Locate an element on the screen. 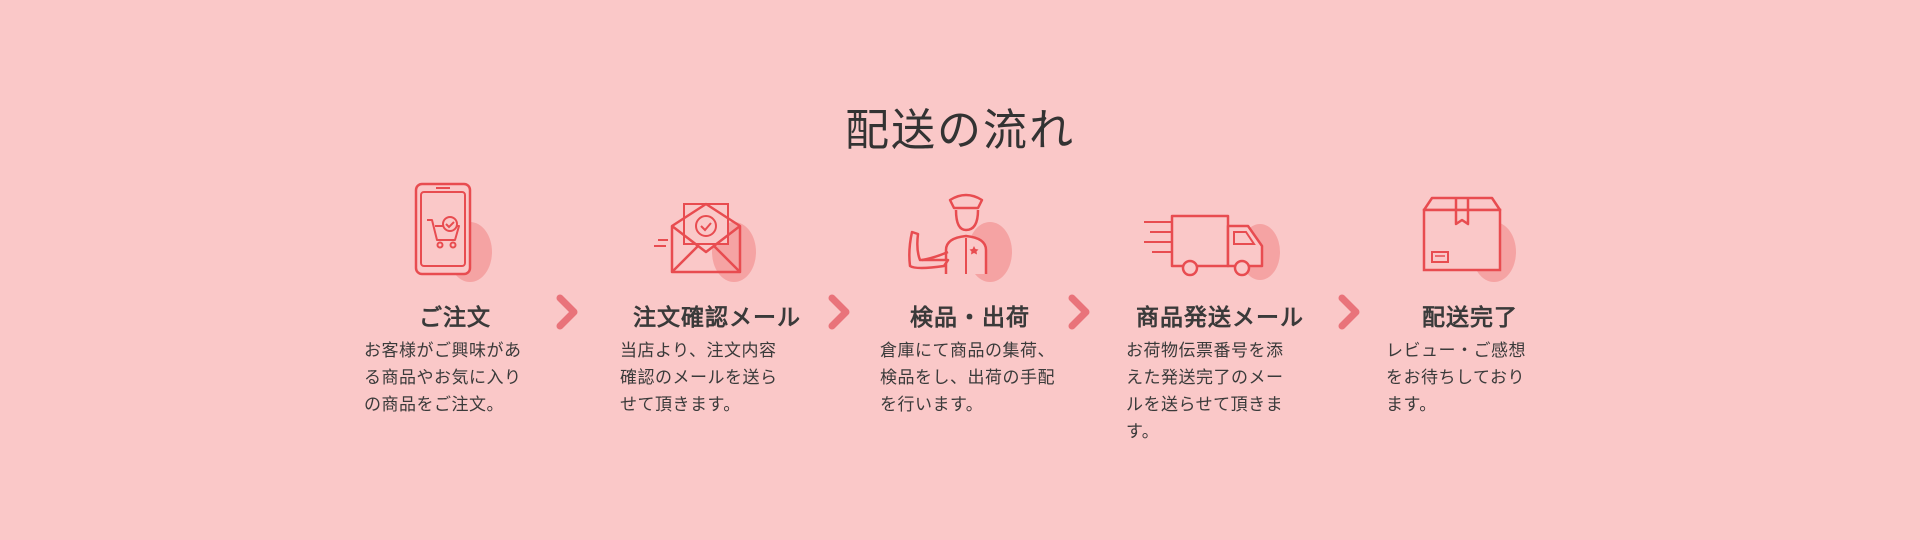  step-2-title: 注文確認メール is located at coordinates (717, 318).